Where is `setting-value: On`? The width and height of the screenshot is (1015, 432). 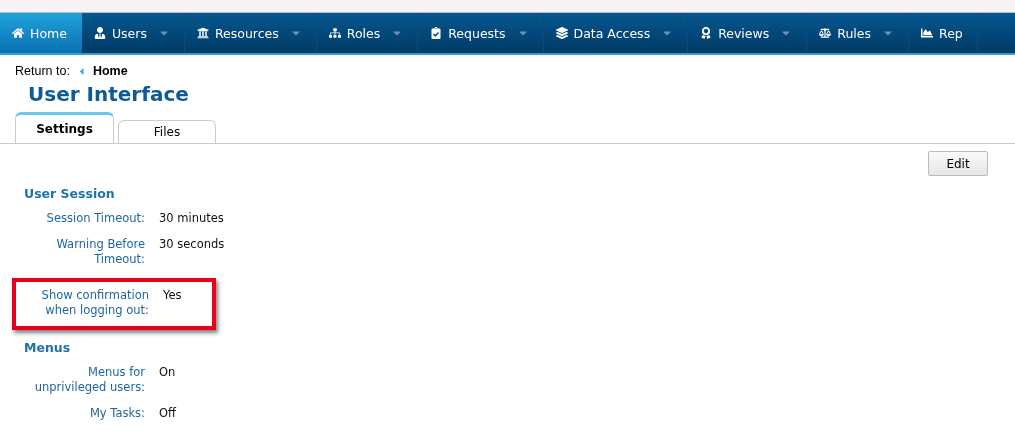
setting-value: On is located at coordinates (167, 372).